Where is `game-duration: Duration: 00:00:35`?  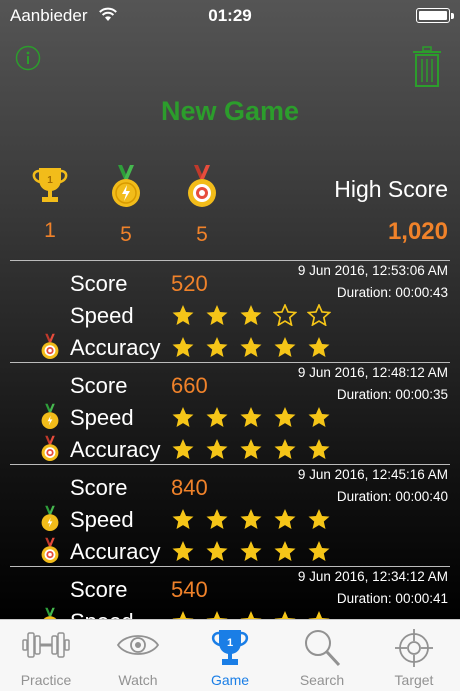
game-duration: Duration: 00:00:35 is located at coordinates (392, 394).